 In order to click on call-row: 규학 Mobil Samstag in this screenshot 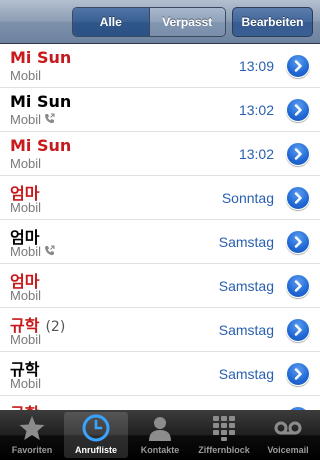, I will do `click(160, 374)`.